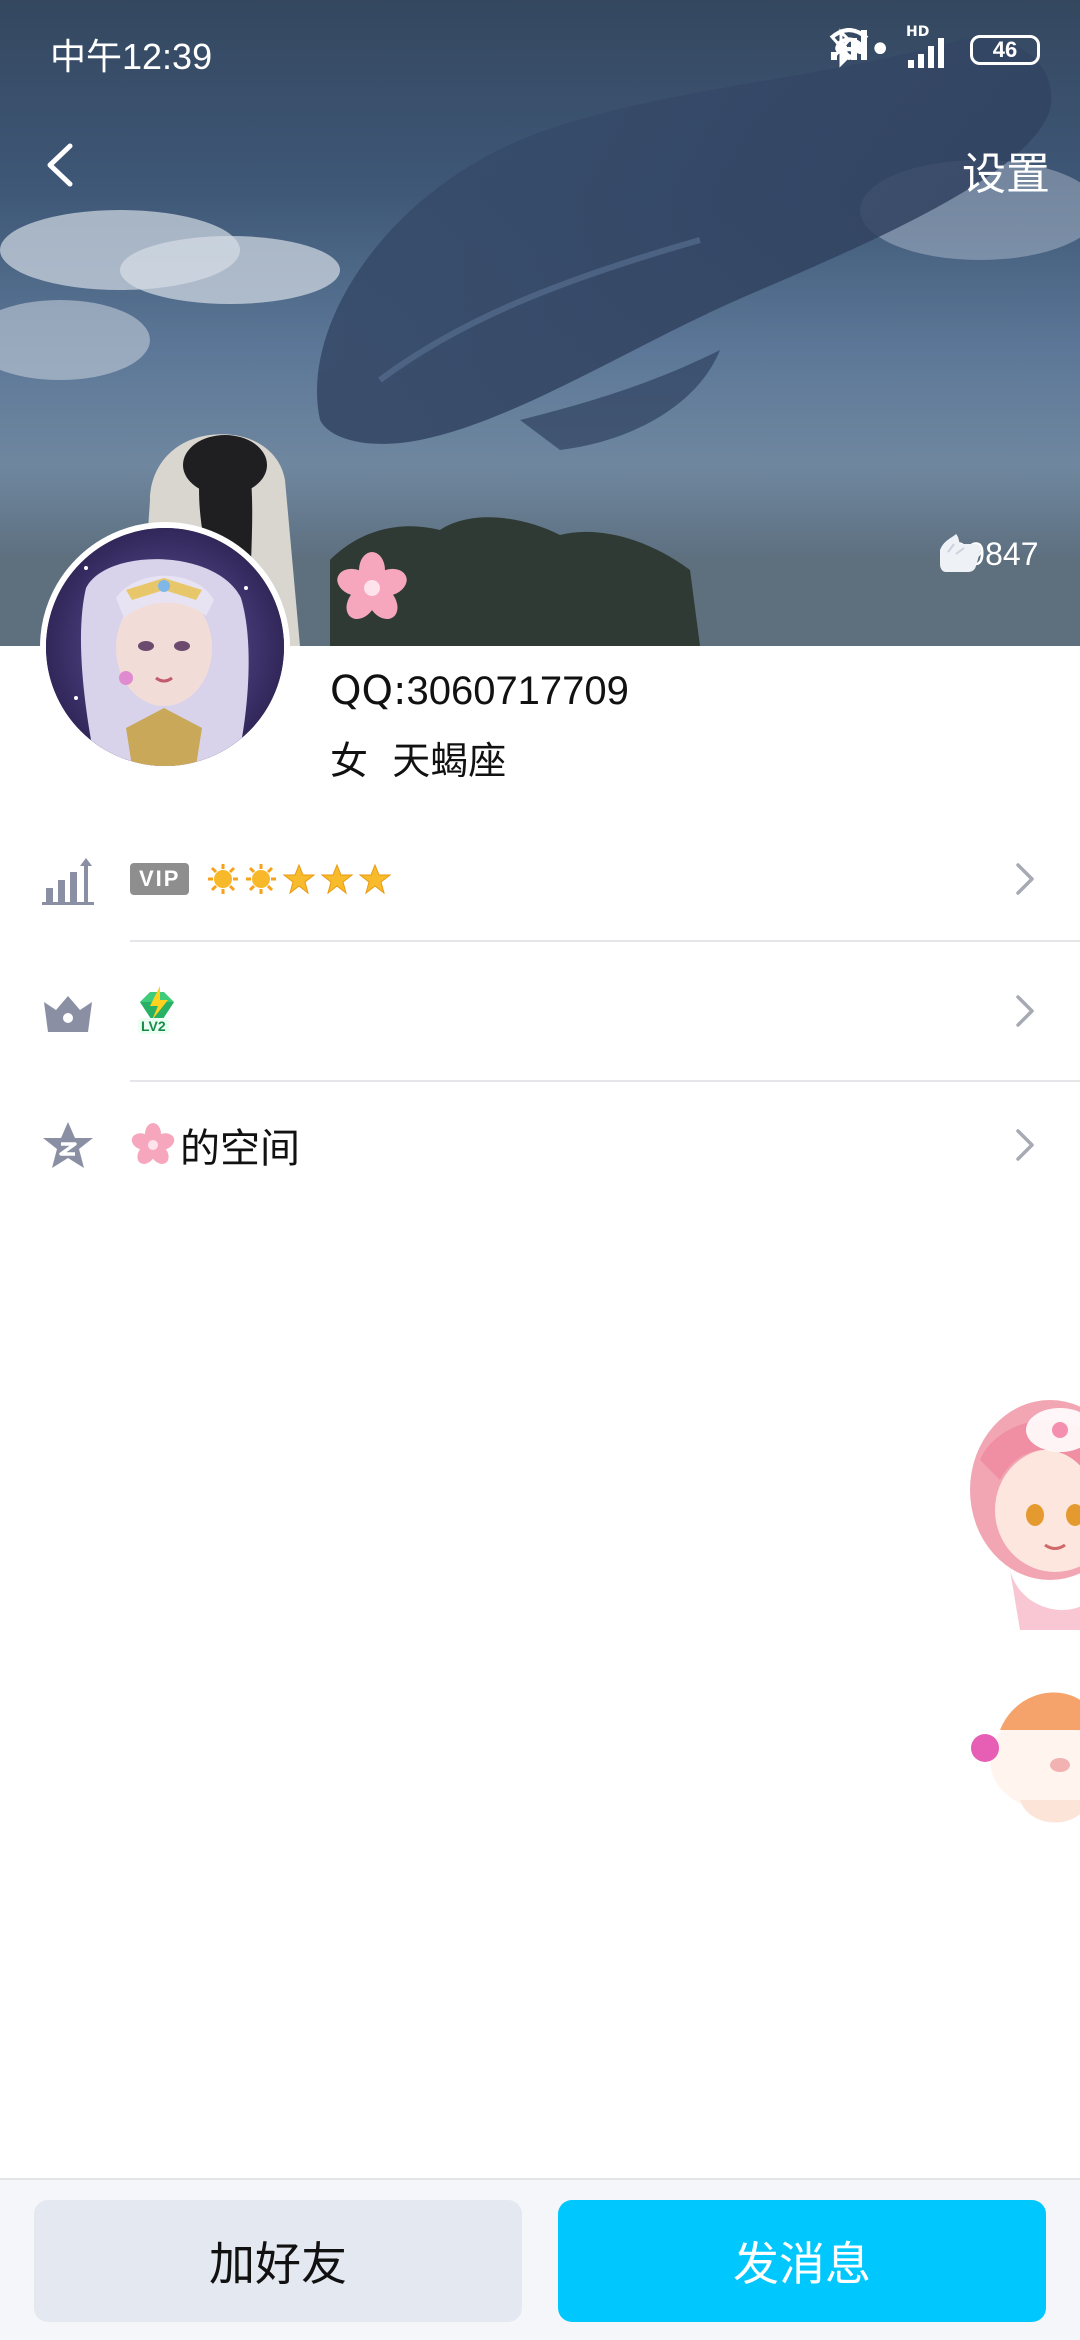 The width and height of the screenshot is (1080, 2340). I want to click on vip-content: VIP, so click(261, 879).